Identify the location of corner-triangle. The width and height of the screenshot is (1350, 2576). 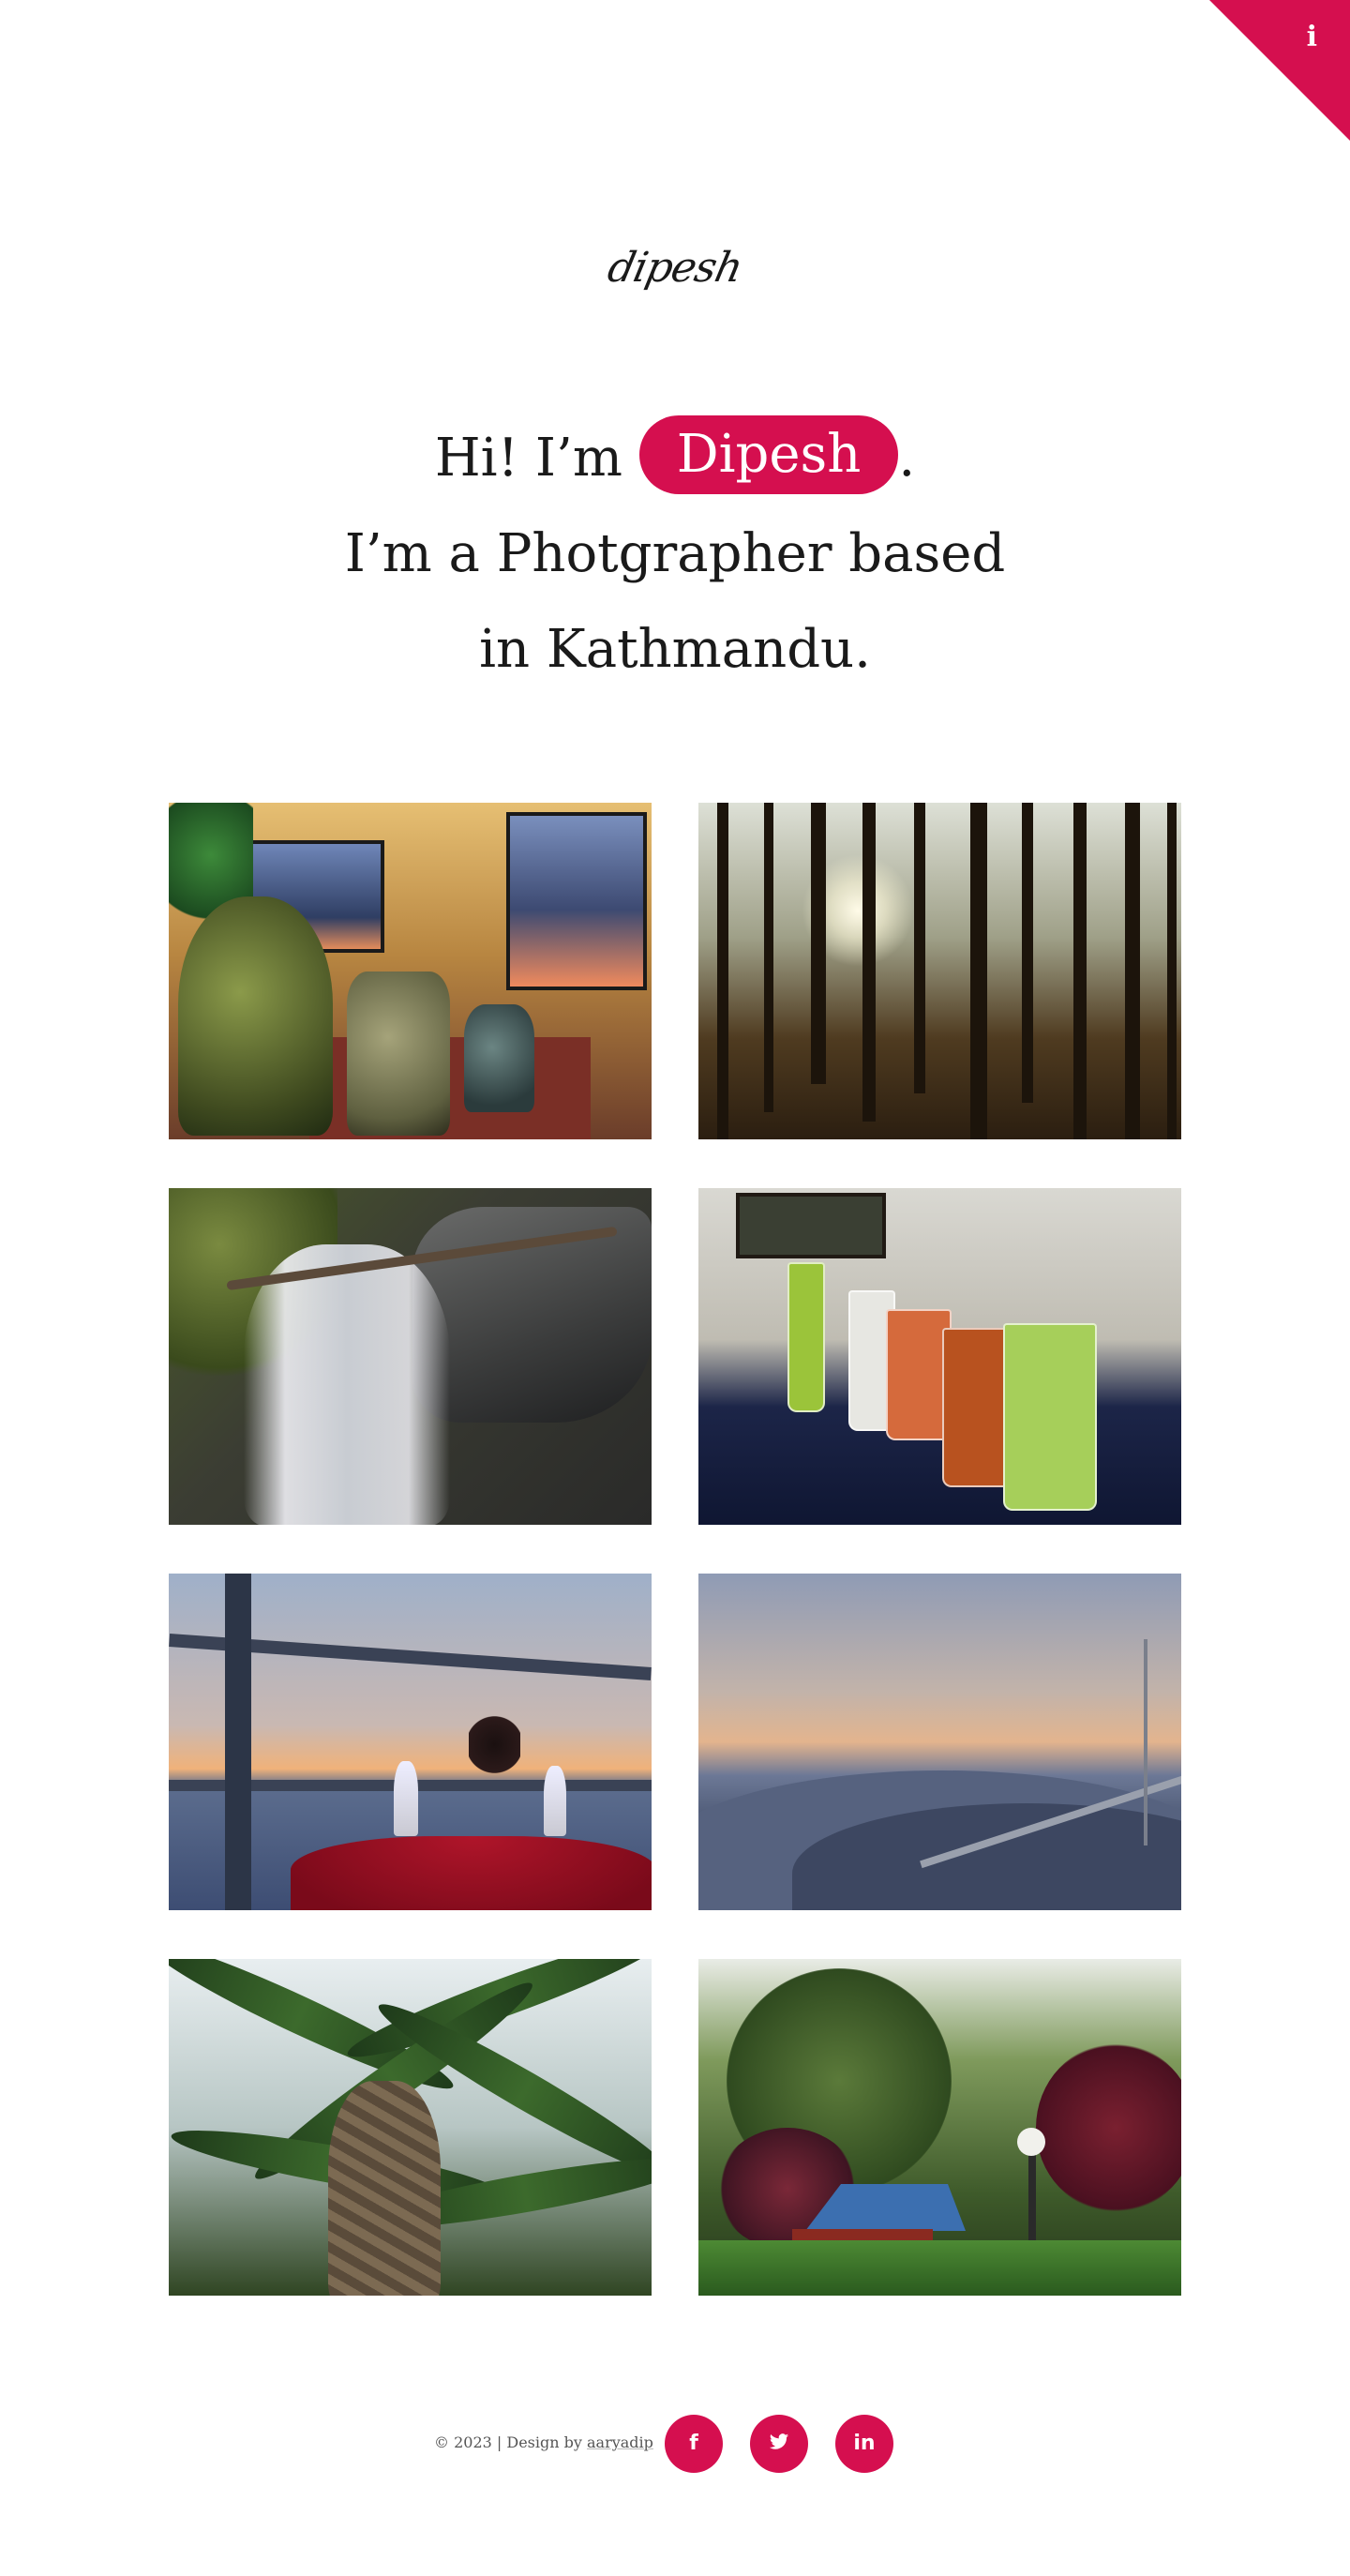
(1279, 70).